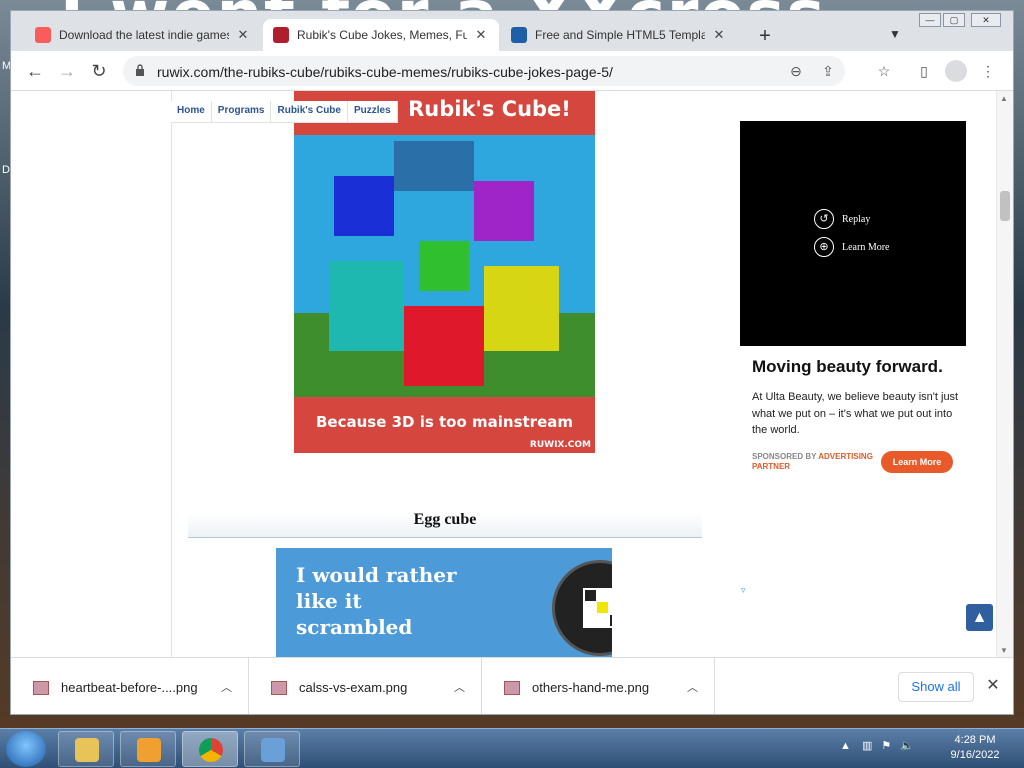 The height and width of the screenshot is (768, 1024). I want to click on scroll-up-icon: ▲, so click(1004, 98).